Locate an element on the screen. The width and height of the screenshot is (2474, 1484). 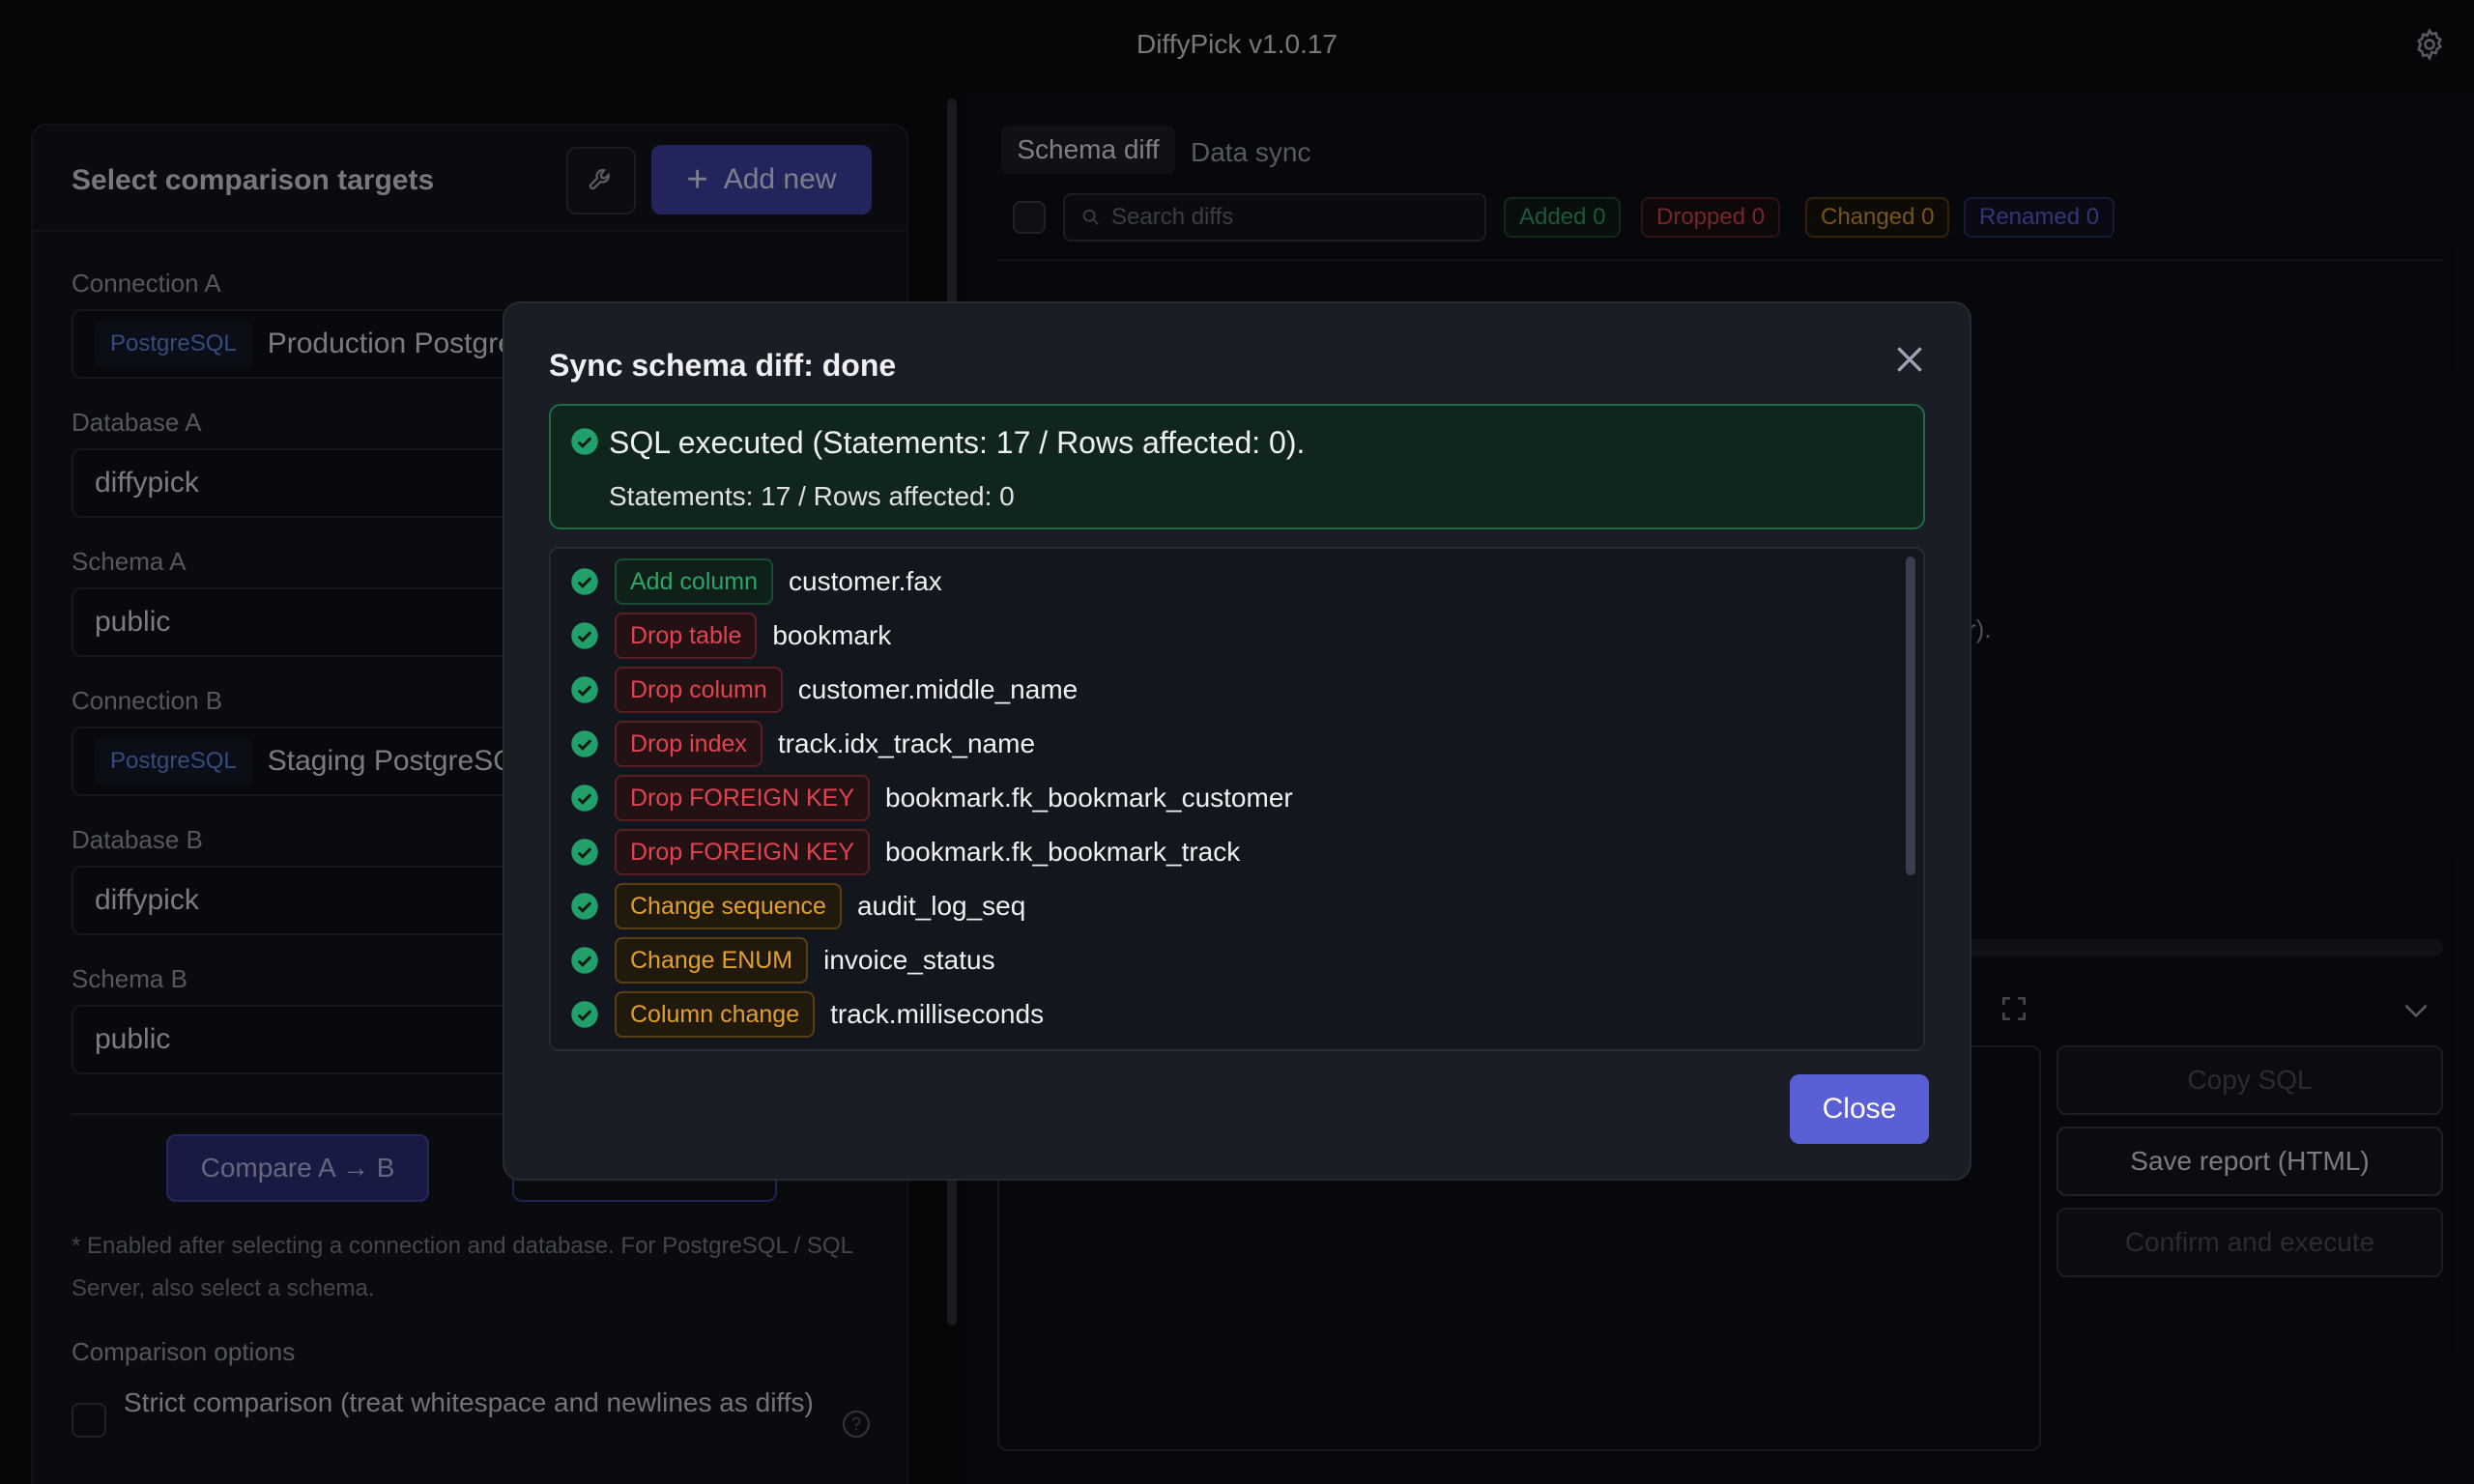
list-item: Drop index track.idx_track_name is located at coordinates (803, 744).